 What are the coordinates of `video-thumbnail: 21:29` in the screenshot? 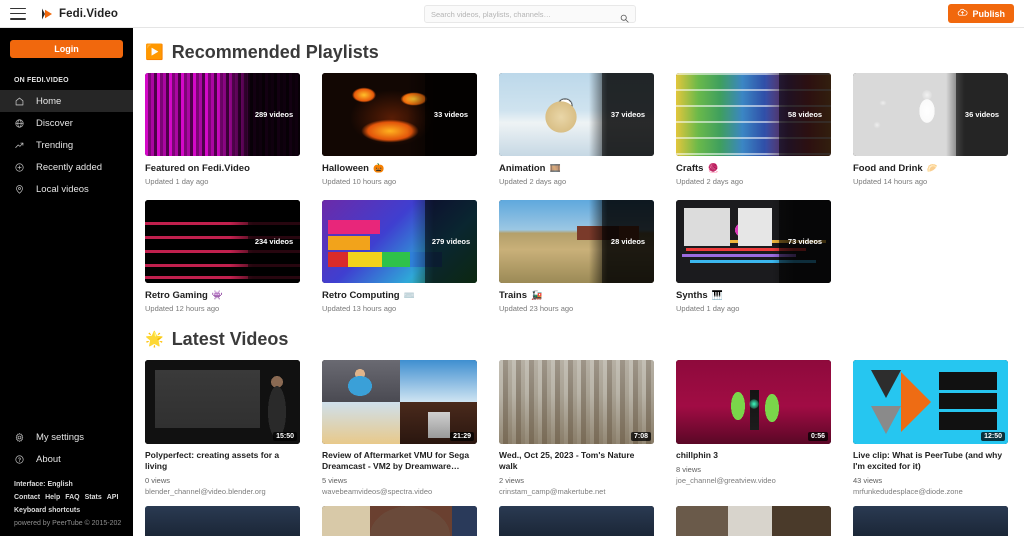 It's located at (399, 402).